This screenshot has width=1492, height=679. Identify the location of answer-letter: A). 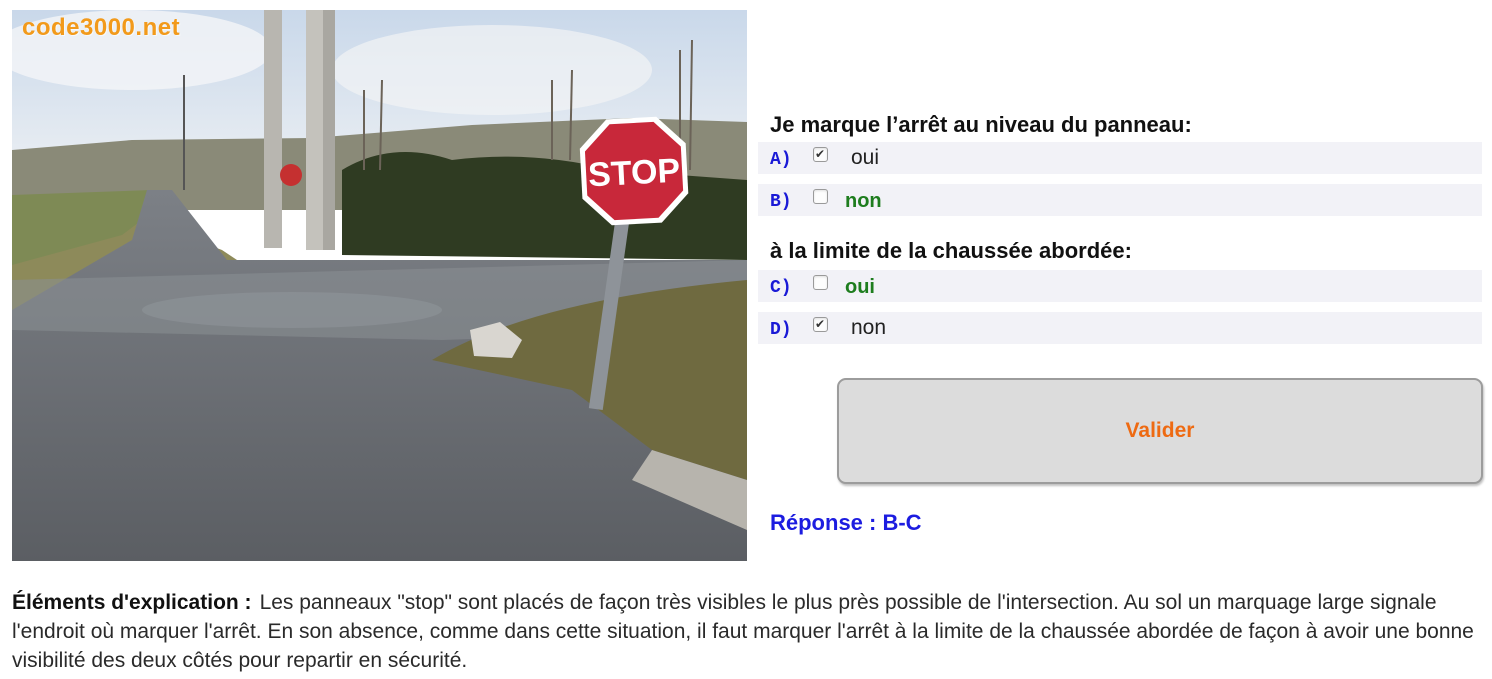
(781, 160).